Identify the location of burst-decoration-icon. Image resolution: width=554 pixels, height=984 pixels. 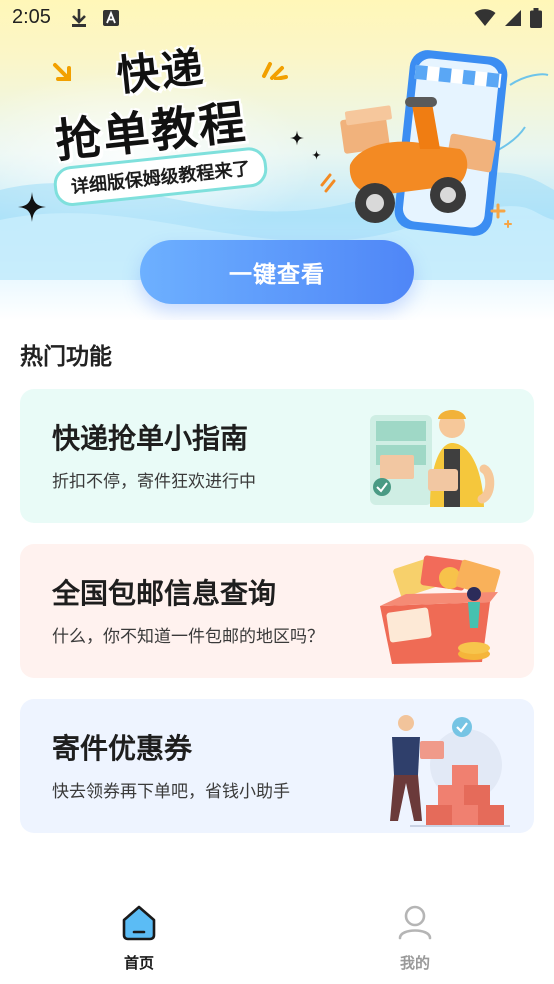
(275, 71).